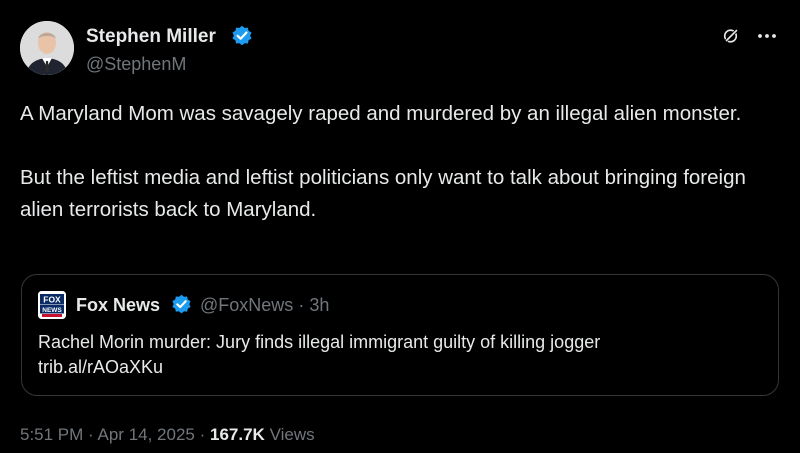 This screenshot has width=800, height=453. I want to click on avatar-image, so click(47, 48).